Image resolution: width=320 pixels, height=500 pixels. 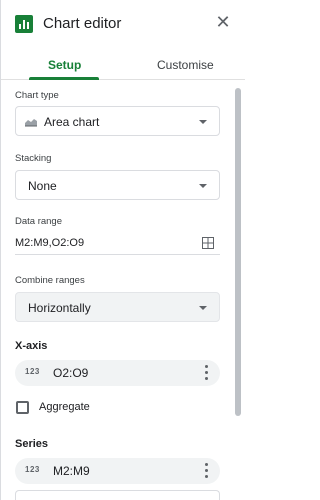 What do you see at coordinates (117, 245) in the screenshot?
I see `data-range-input: M2:M9,O2:O9` at bounding box center [117, 245].